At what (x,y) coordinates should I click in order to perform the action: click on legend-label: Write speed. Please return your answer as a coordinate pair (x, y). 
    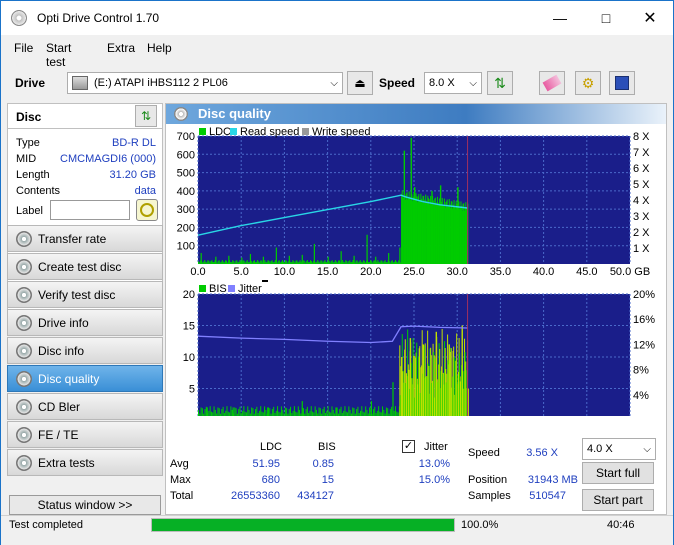
    Looking at the image, I should click on (341, 132).